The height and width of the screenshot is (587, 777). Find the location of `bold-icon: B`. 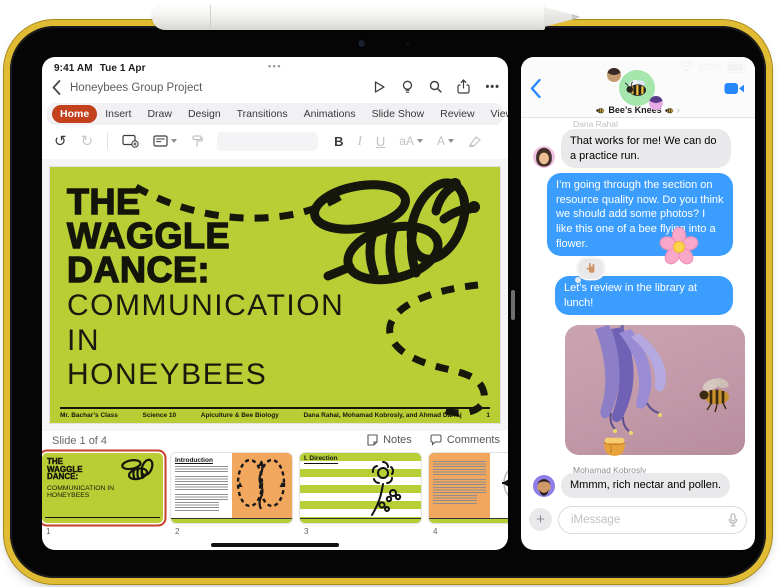

bold-icon: B is located at coordinates (338, 141).